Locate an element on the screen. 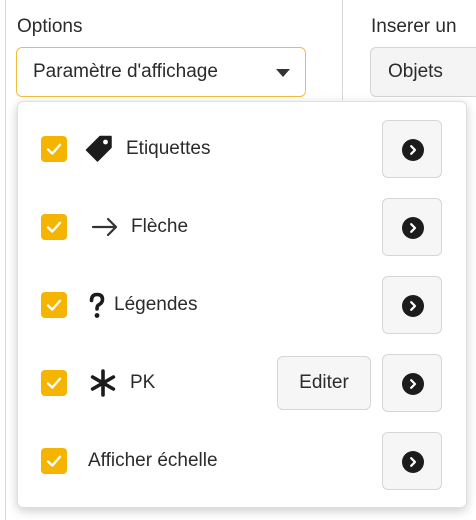  afficher-echelle-go-button is located at coordinates (412, 461).